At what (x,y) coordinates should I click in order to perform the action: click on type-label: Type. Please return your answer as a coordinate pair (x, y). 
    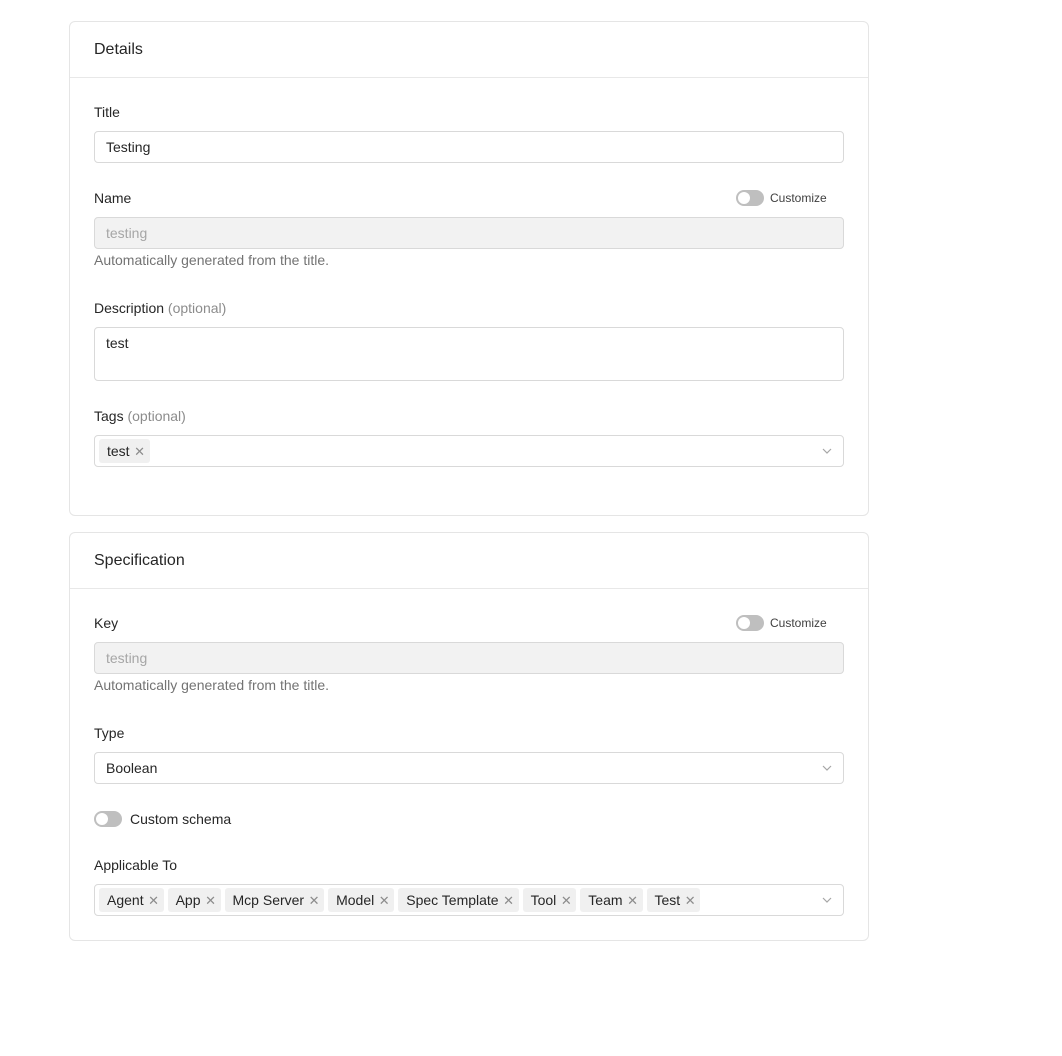
    Looking at the image, I should click on (109, 733).